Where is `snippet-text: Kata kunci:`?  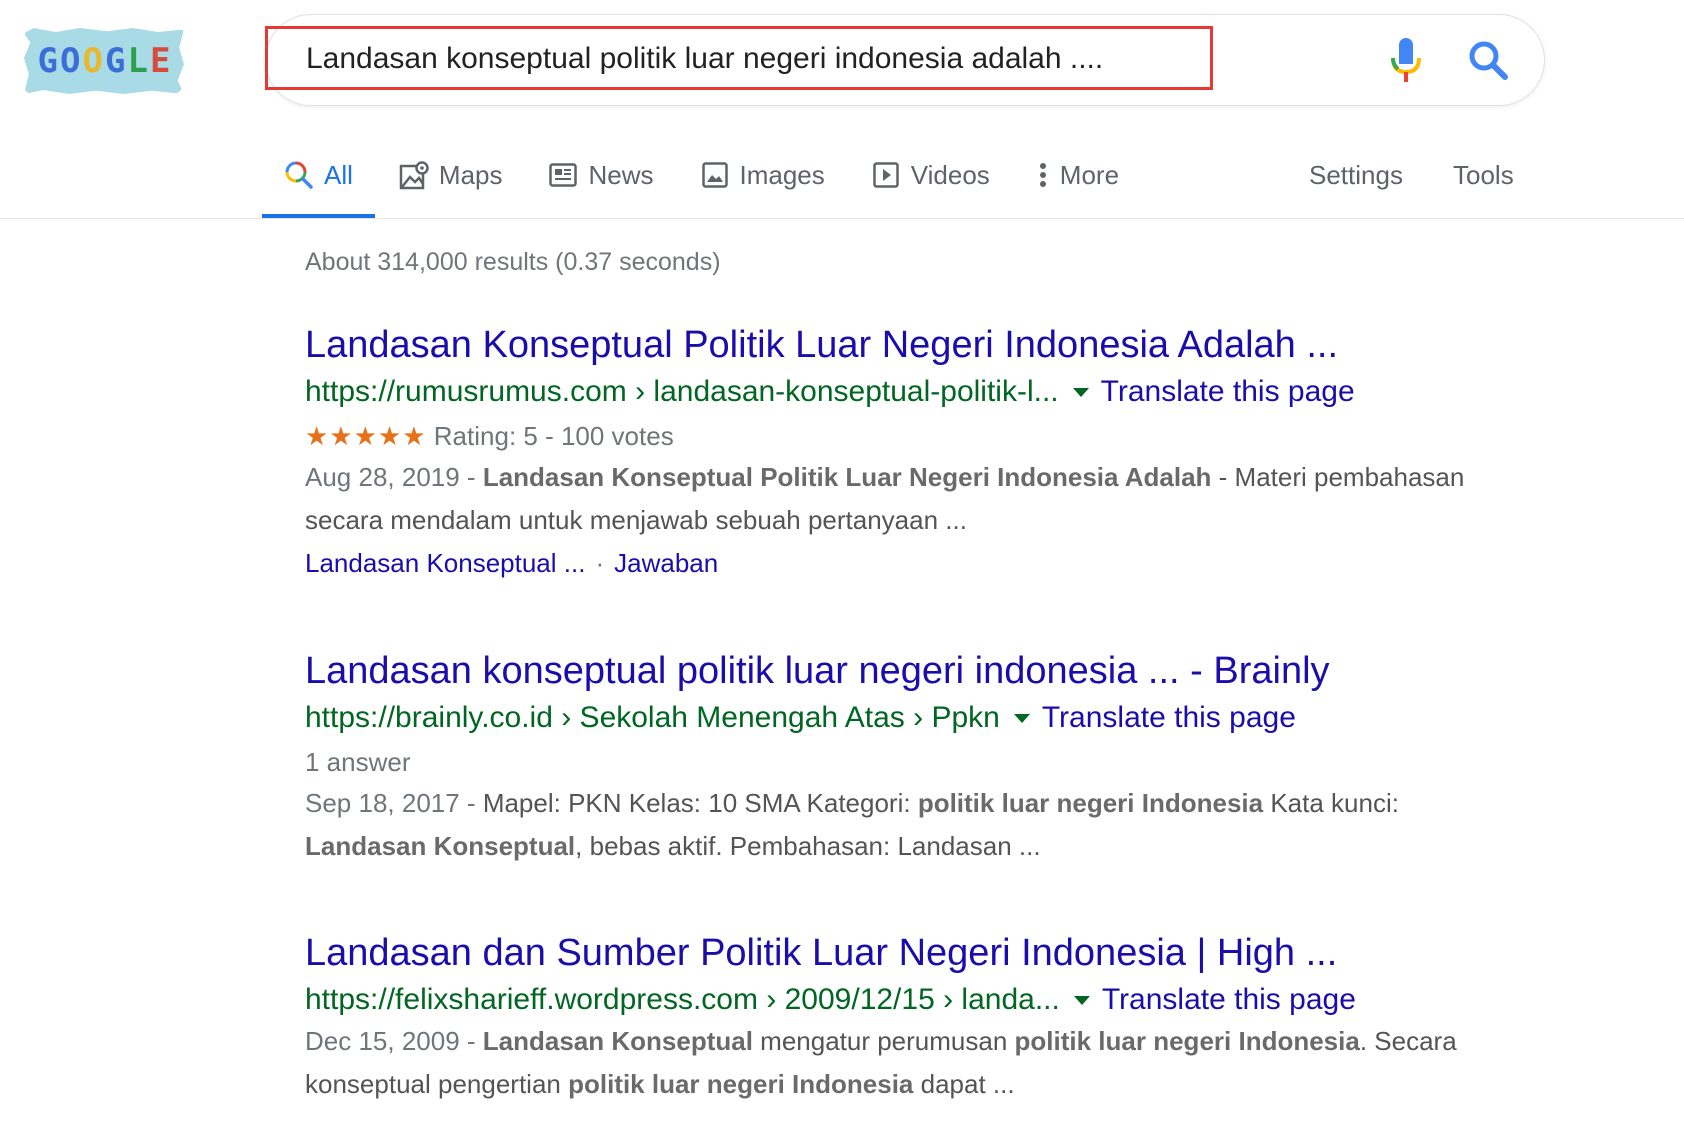
snippet-text: Kata kunci: is located at coordinates (1331, 803).